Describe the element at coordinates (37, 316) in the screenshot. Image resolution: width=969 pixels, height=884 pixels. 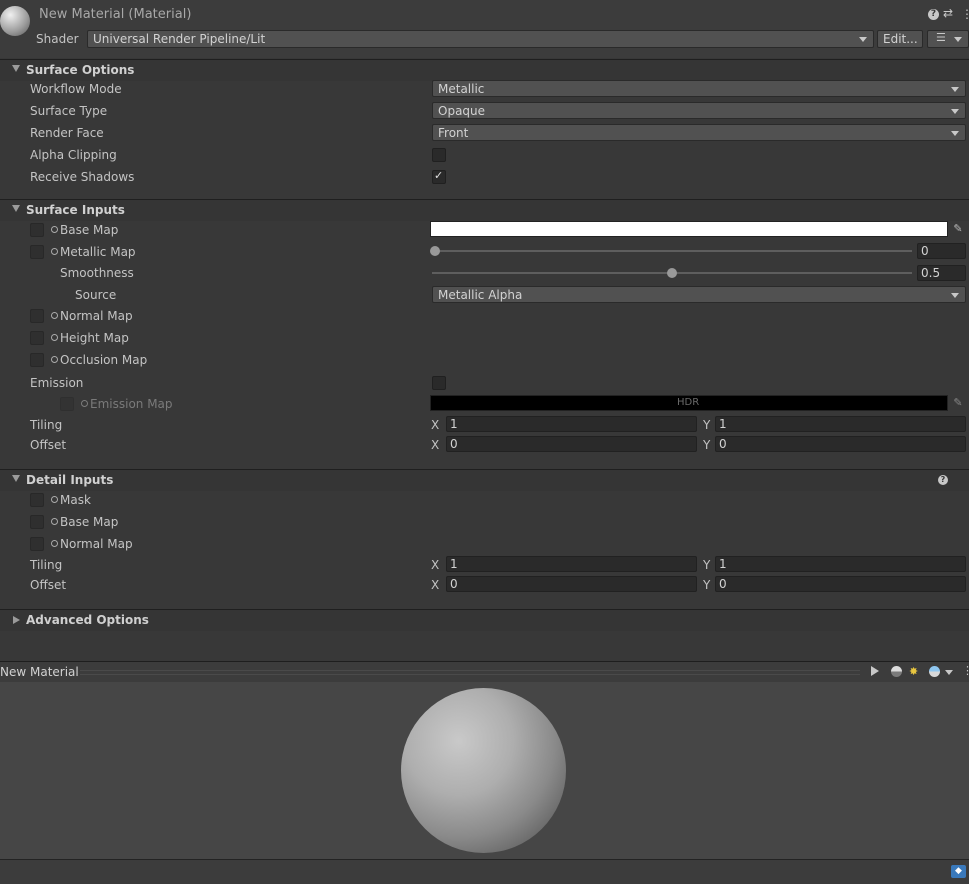
I see `normal-map-texture-slot` at that location.